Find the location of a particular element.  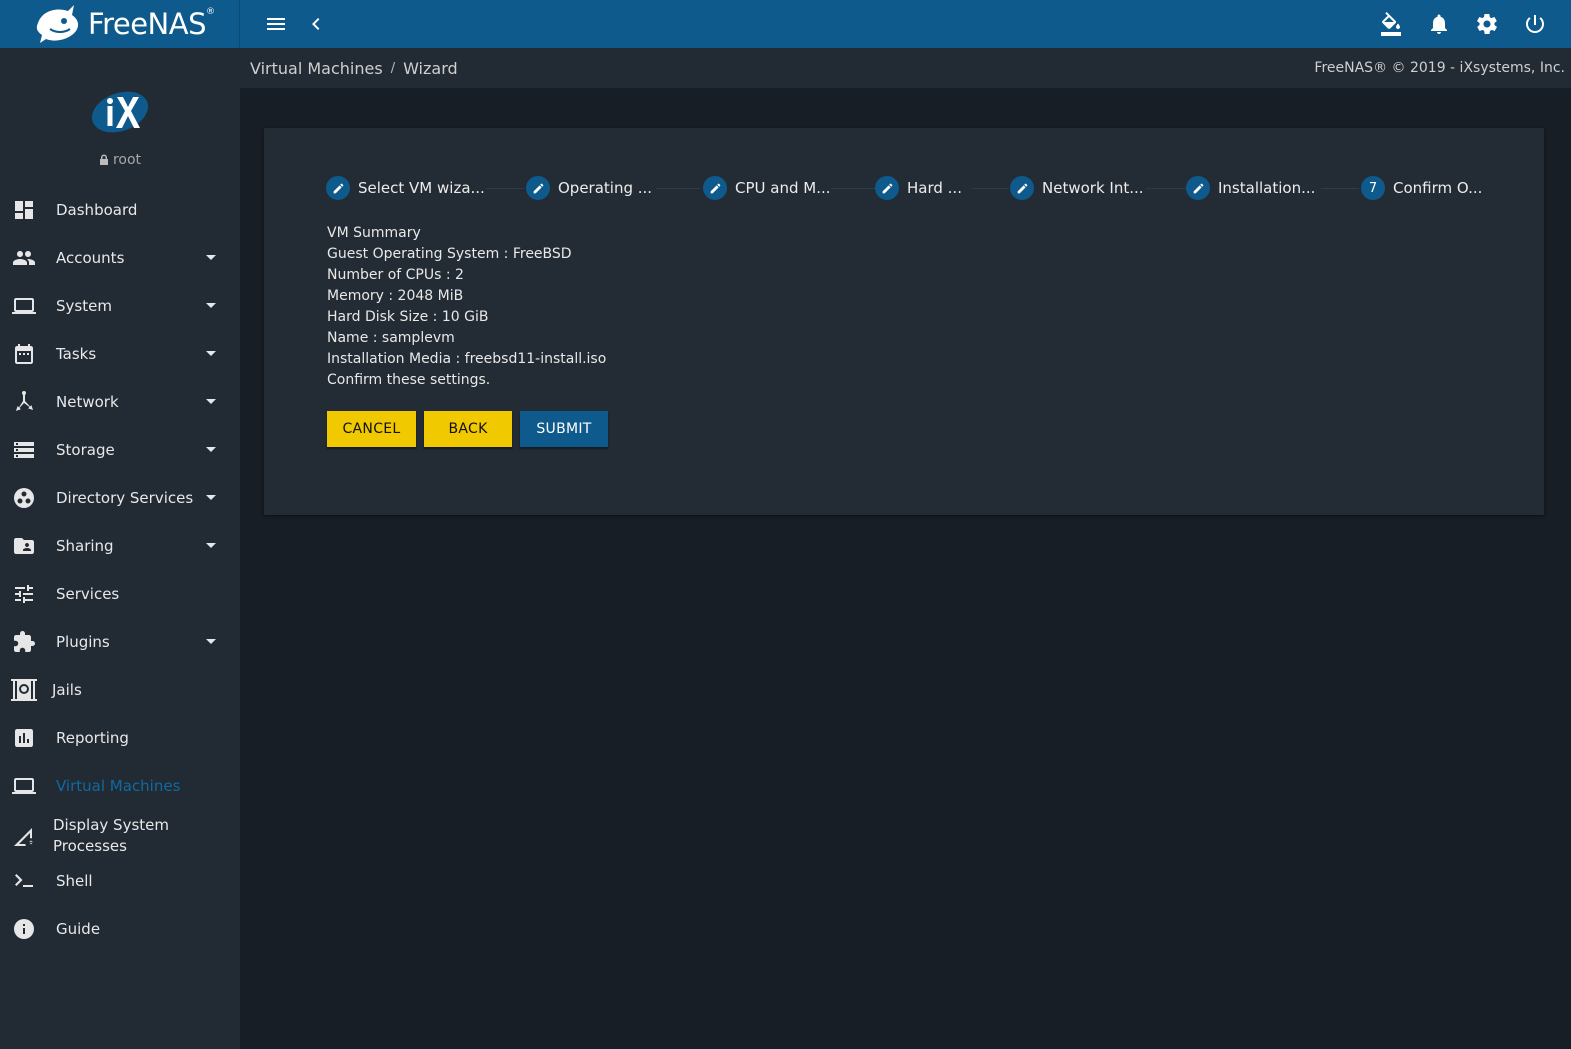

power-button is located at coordinates (1535, 24).